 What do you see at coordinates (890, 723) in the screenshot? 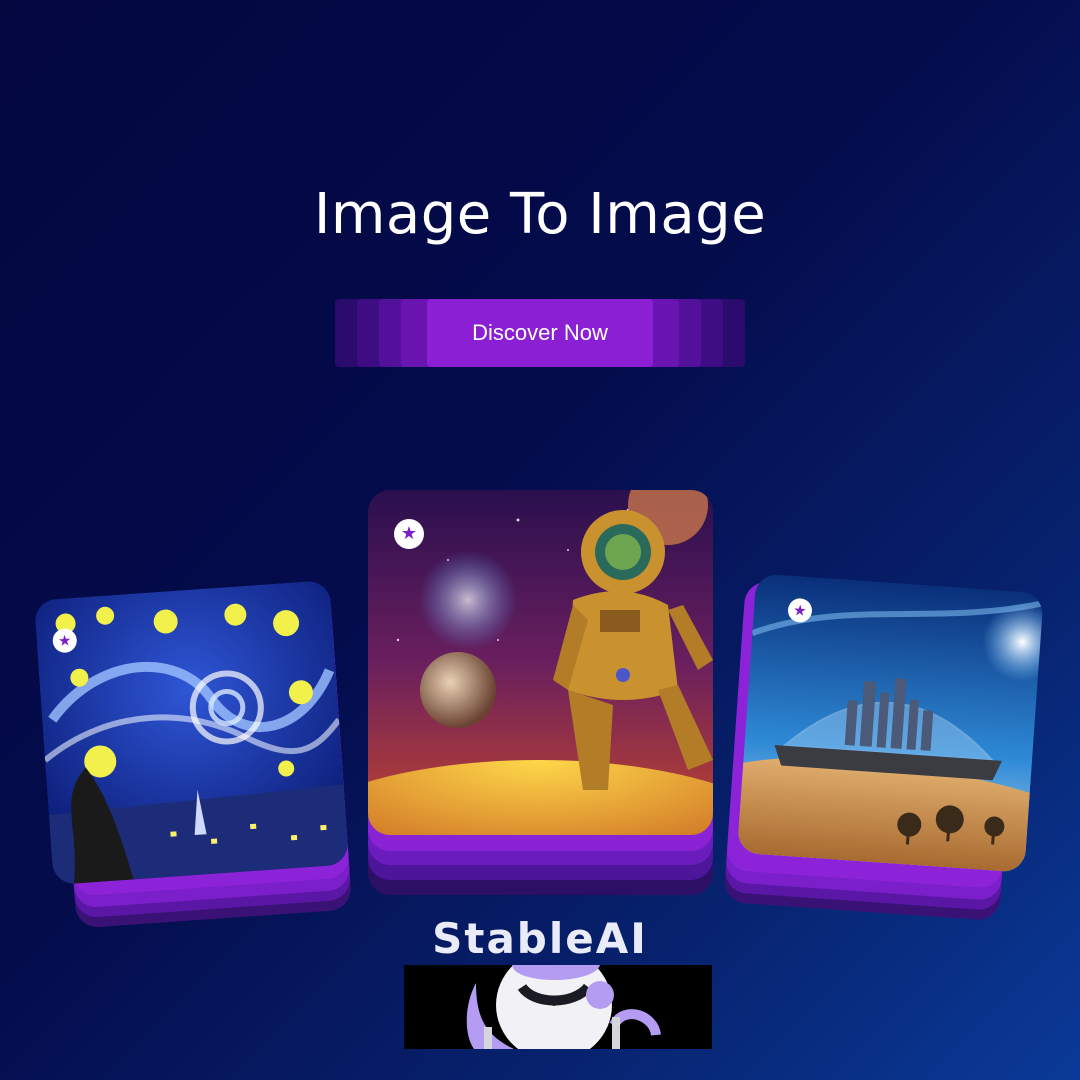
I see `domed-city-image` at bounding box center [890, 723].